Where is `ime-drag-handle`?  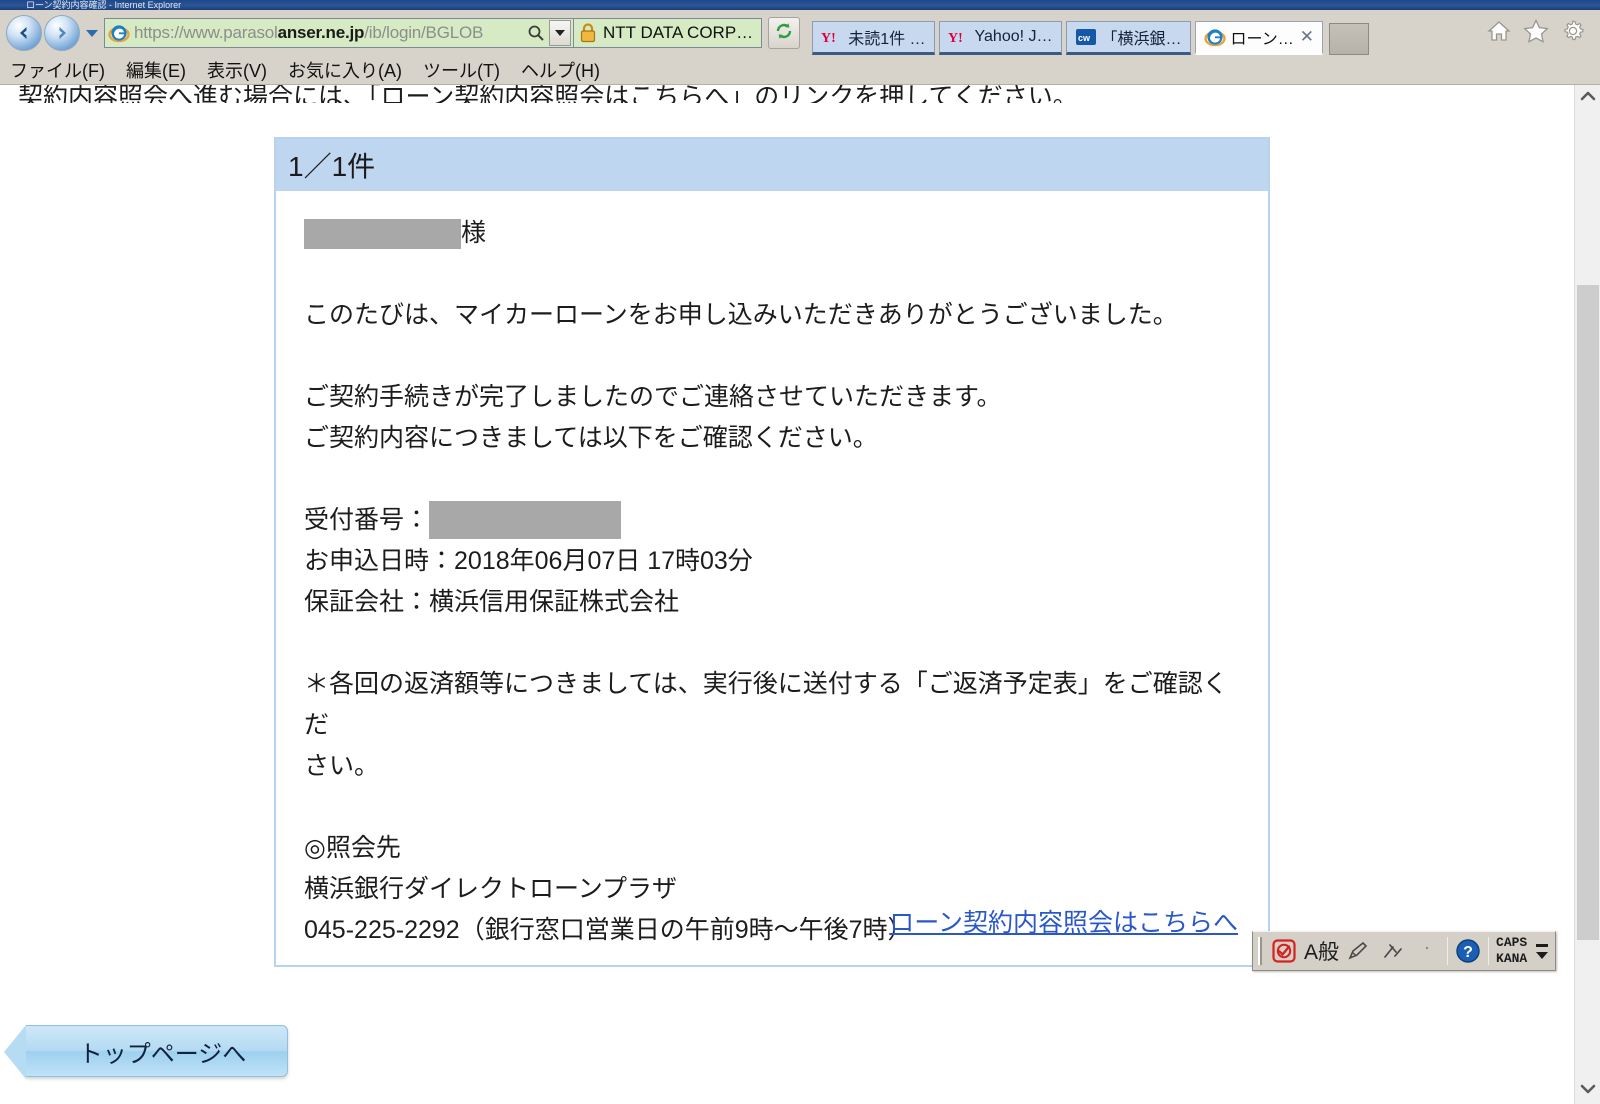
ime-drag-handle is located at coordinates (1261, 951).